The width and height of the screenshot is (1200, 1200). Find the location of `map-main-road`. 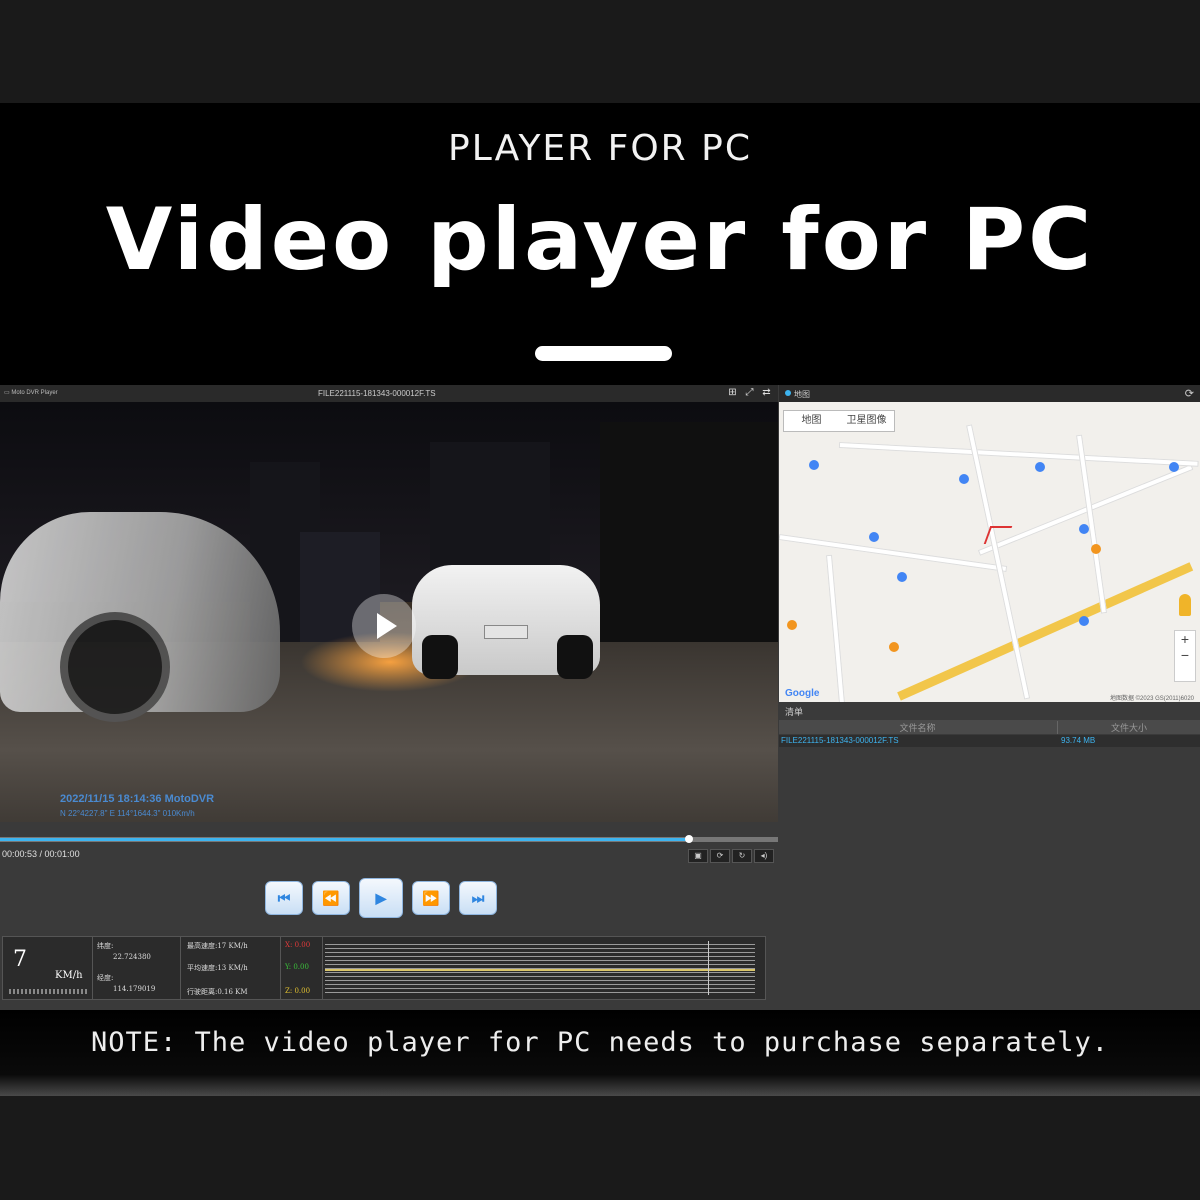

map-main-road is located at coordinates (1045, 631).